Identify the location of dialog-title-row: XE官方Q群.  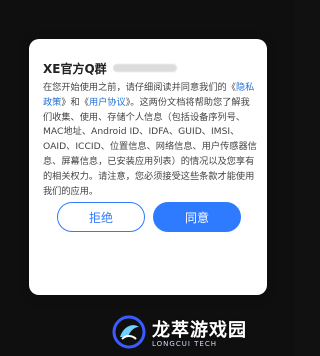
(149, 68).